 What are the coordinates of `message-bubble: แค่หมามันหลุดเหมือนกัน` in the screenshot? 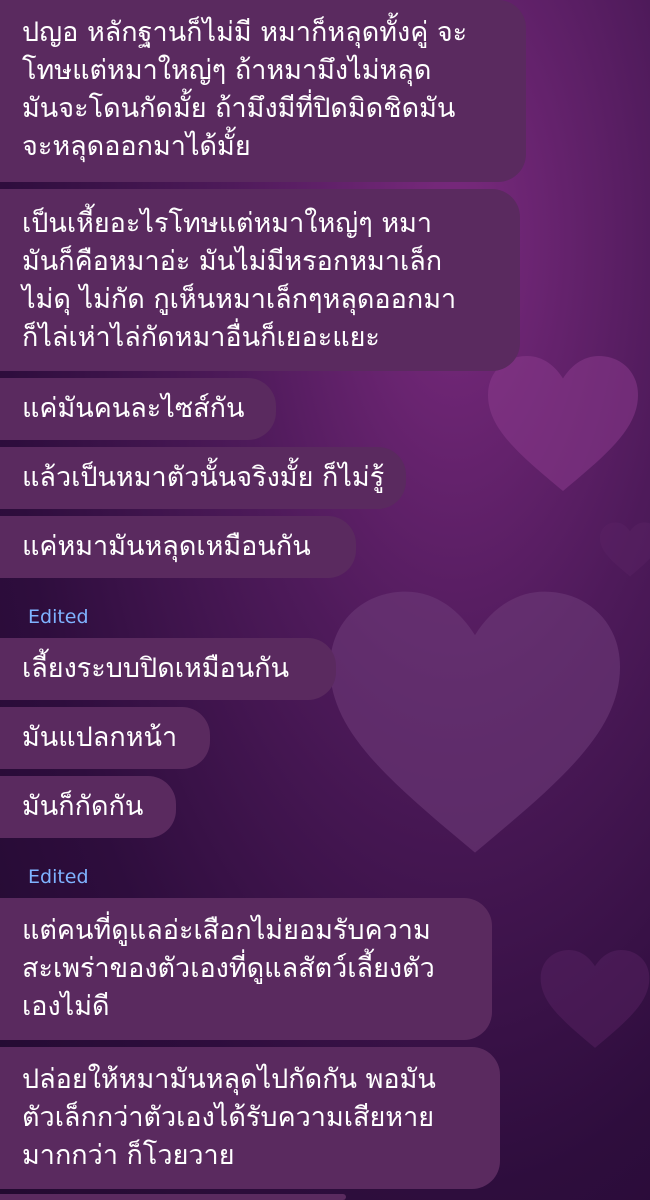 It's located at (178, 547).